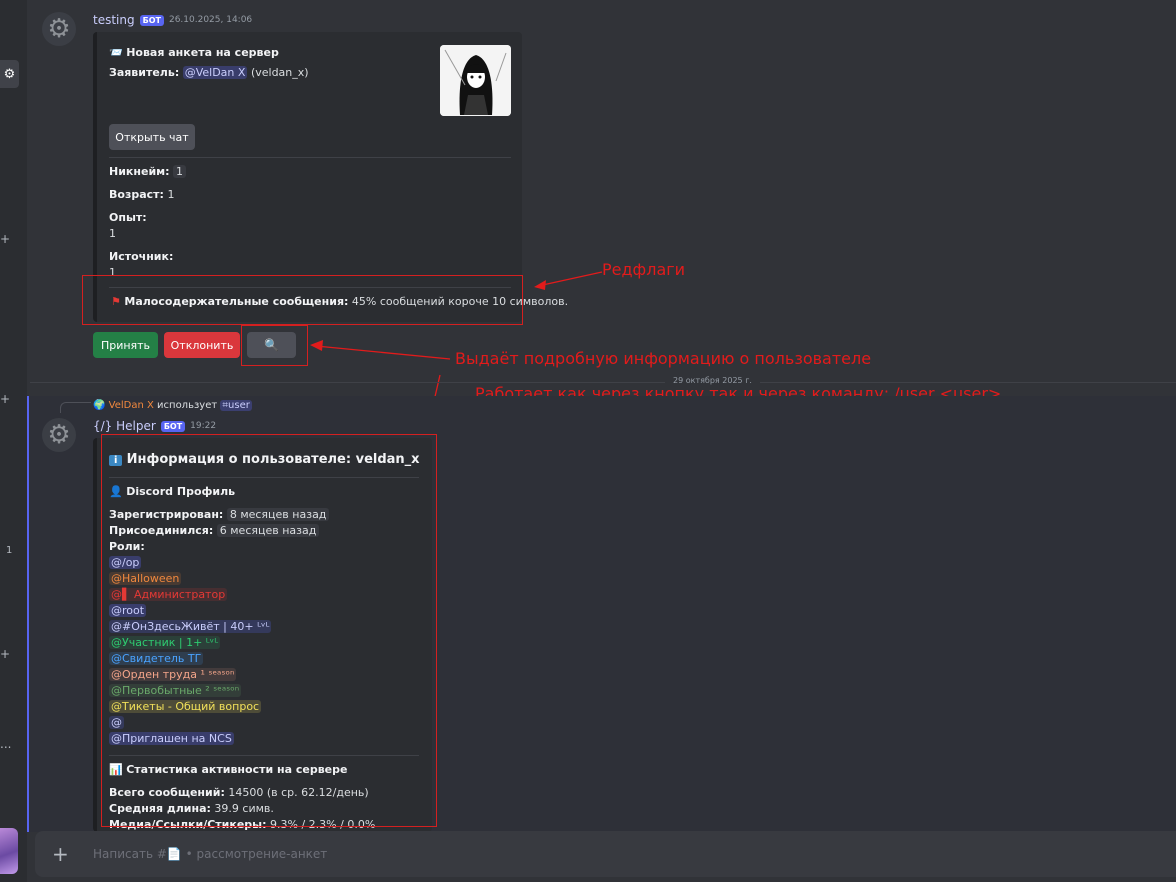 The height and width of the screenshot is (882, 1176). I want to click on date-divider-label: 29 октября 2025 г., so click(712, 380).